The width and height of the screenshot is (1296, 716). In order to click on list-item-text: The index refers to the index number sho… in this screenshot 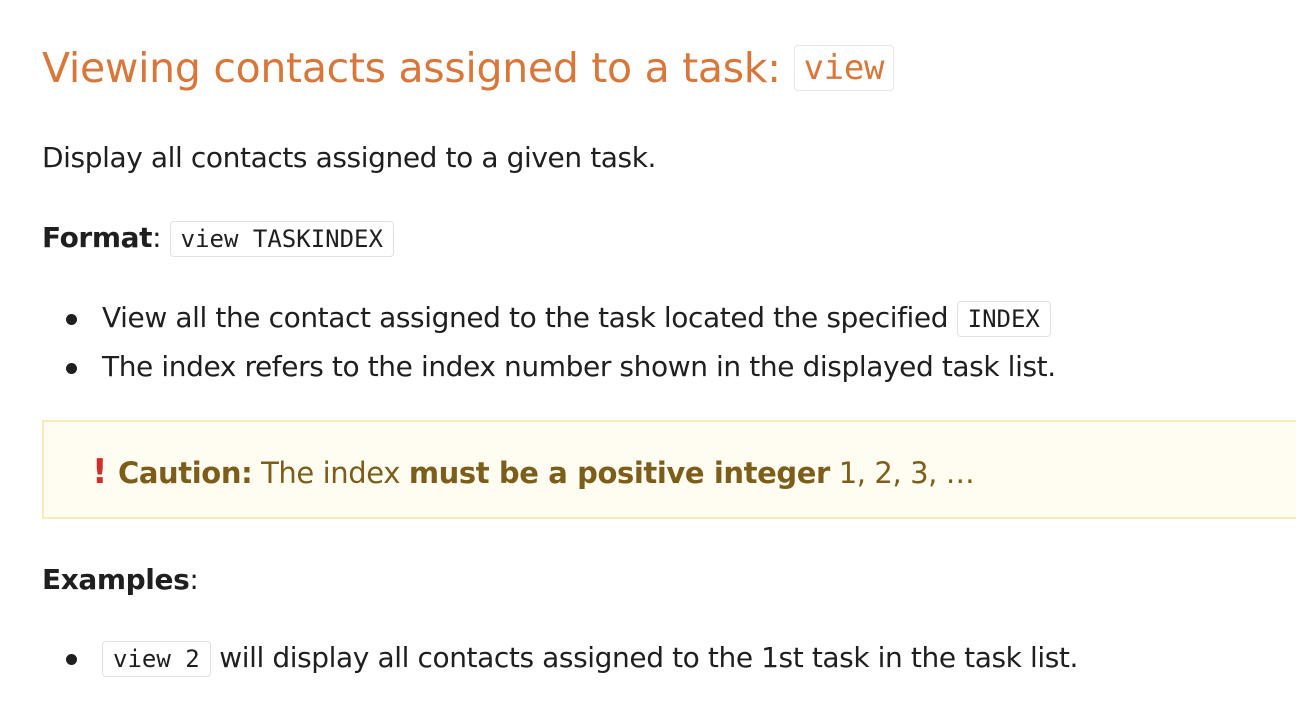, I will do `click(579, 366)`.